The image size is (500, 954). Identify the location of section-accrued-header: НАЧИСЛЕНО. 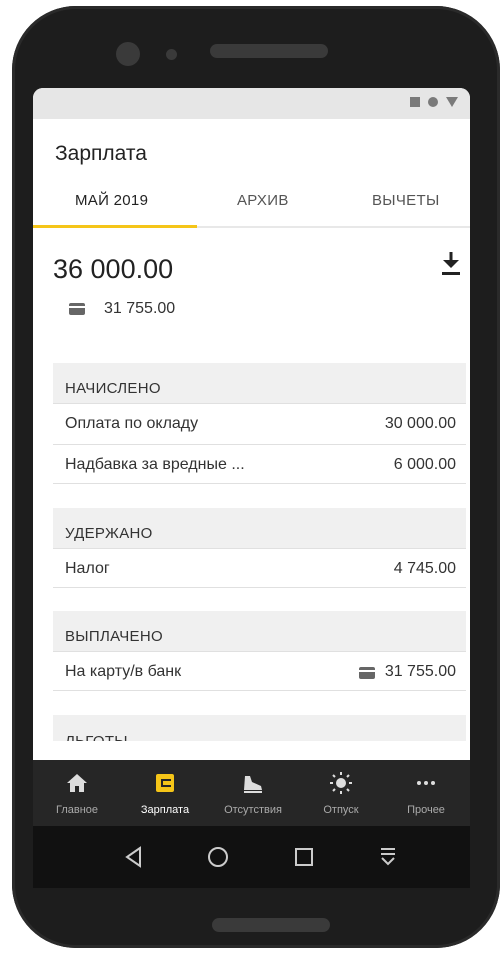
(259, 383).